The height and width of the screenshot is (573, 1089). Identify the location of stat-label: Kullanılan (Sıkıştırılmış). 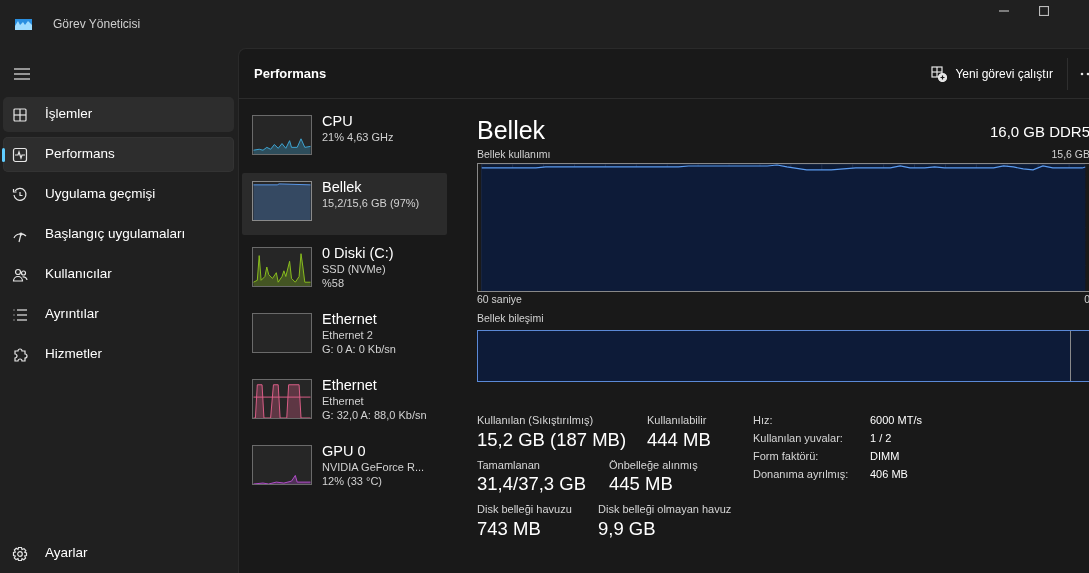
(536, 421).